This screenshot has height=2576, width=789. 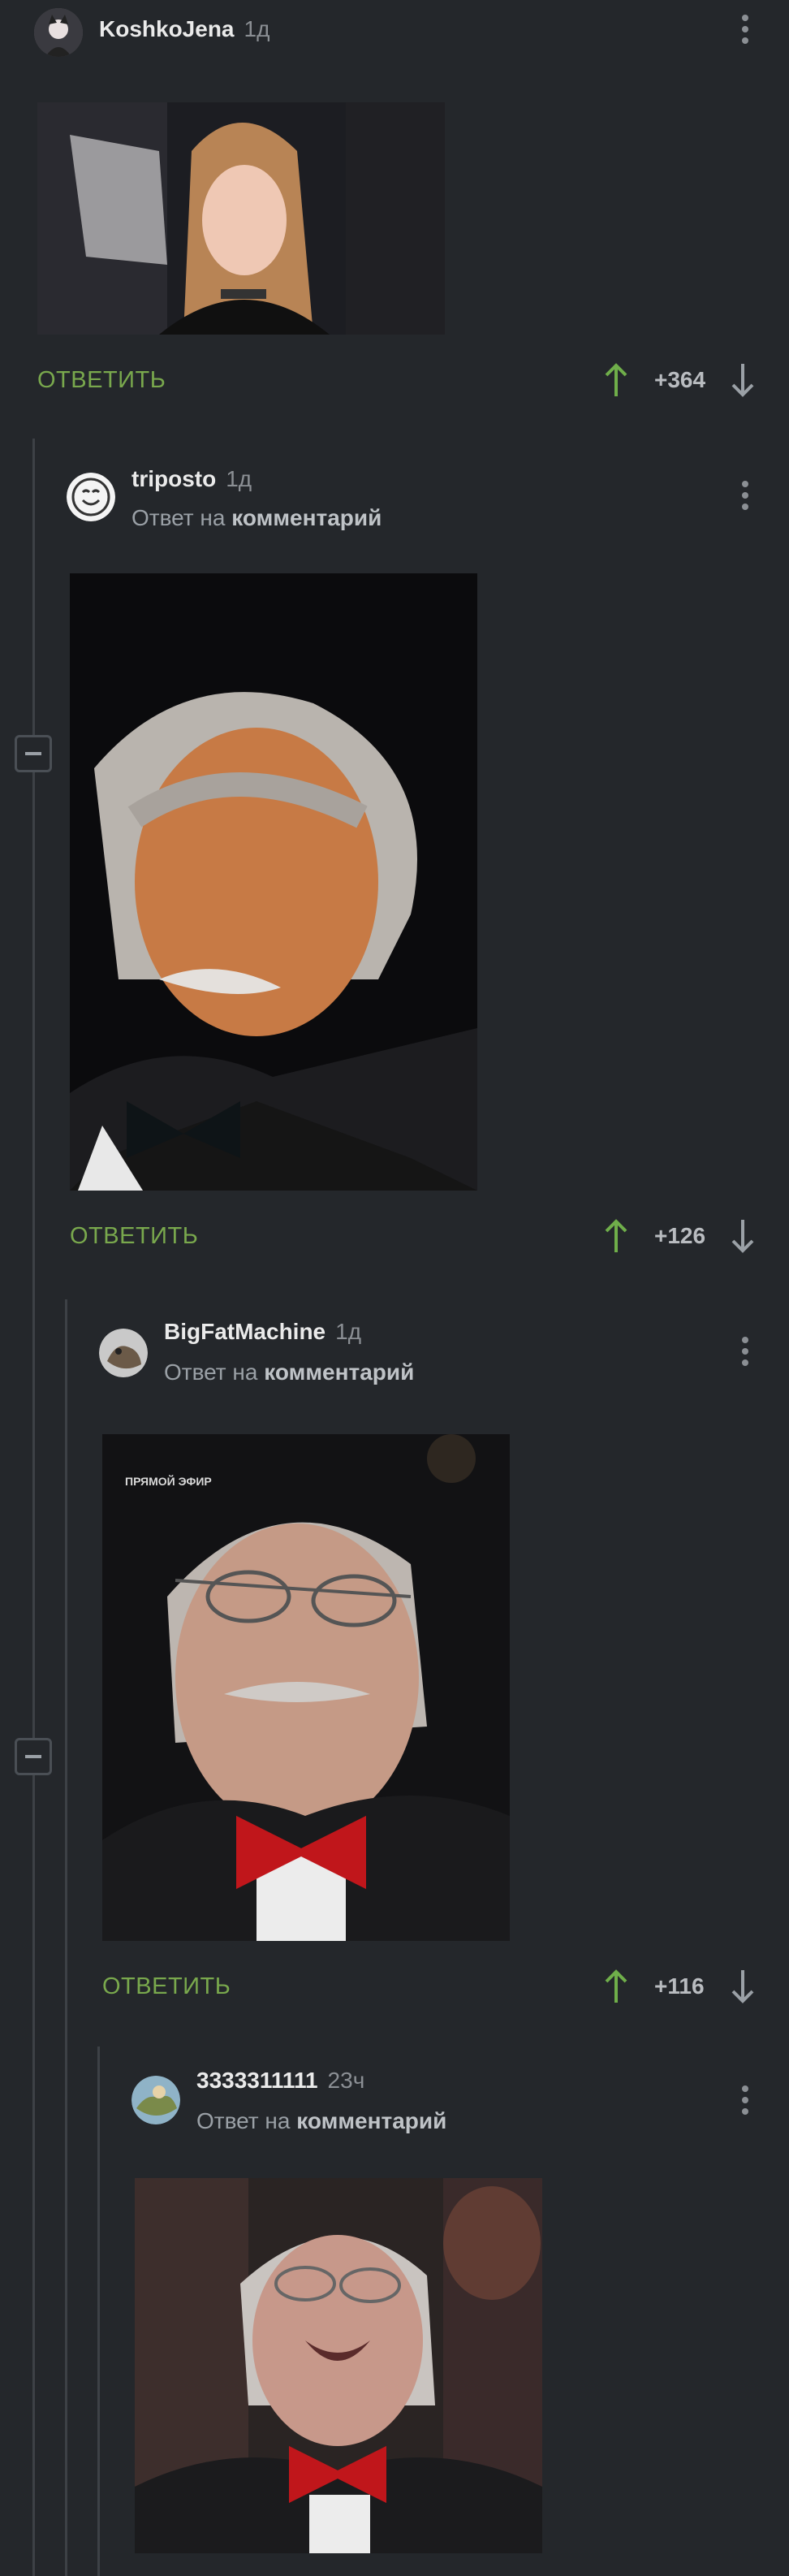 I want to click on rating-score: +126, so click(x=680, y=1235).